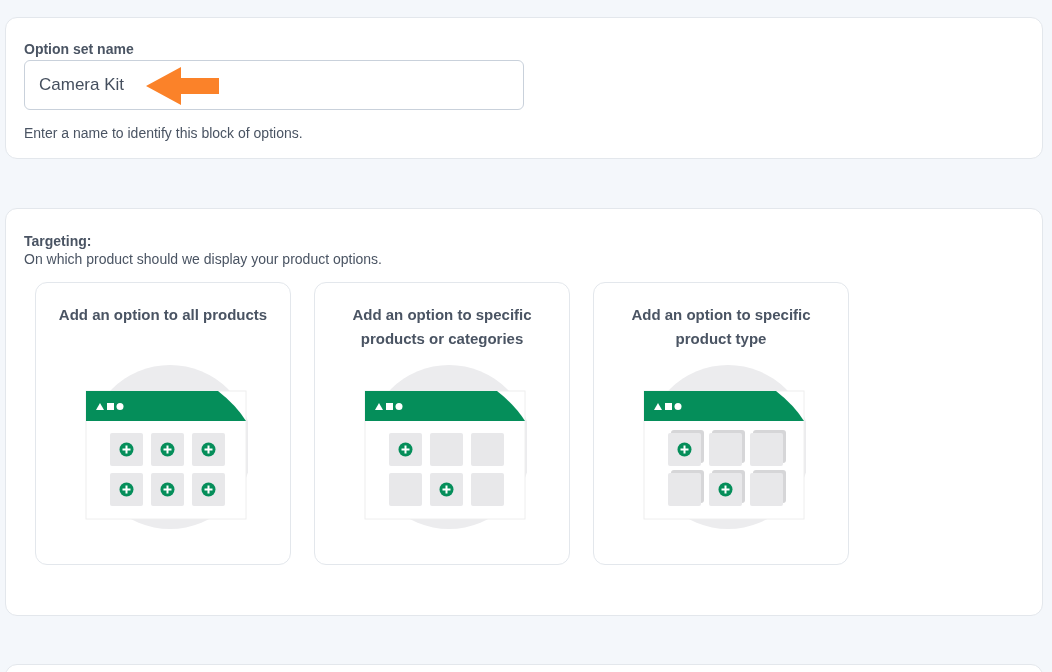 The width and height of the screenshot is (1052, 672). I want to click on name-input: Camera Kit, so click(274, 85).